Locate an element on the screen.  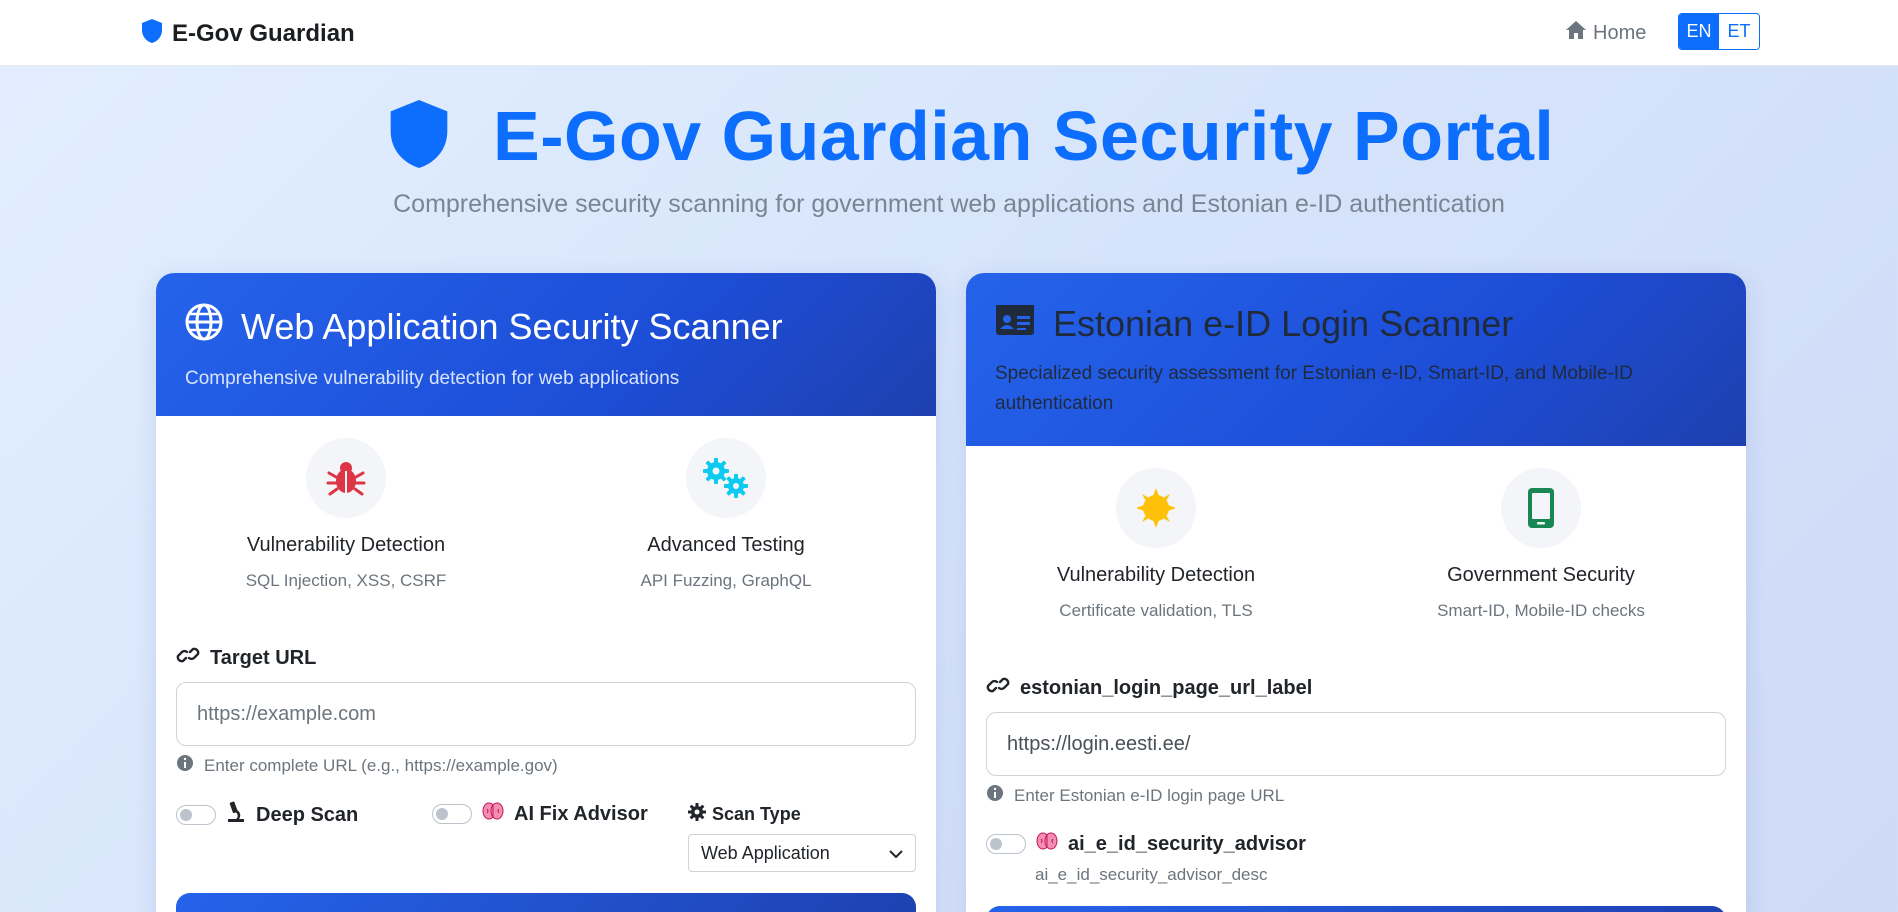
target-url-input is located at coordinates (546, 714).